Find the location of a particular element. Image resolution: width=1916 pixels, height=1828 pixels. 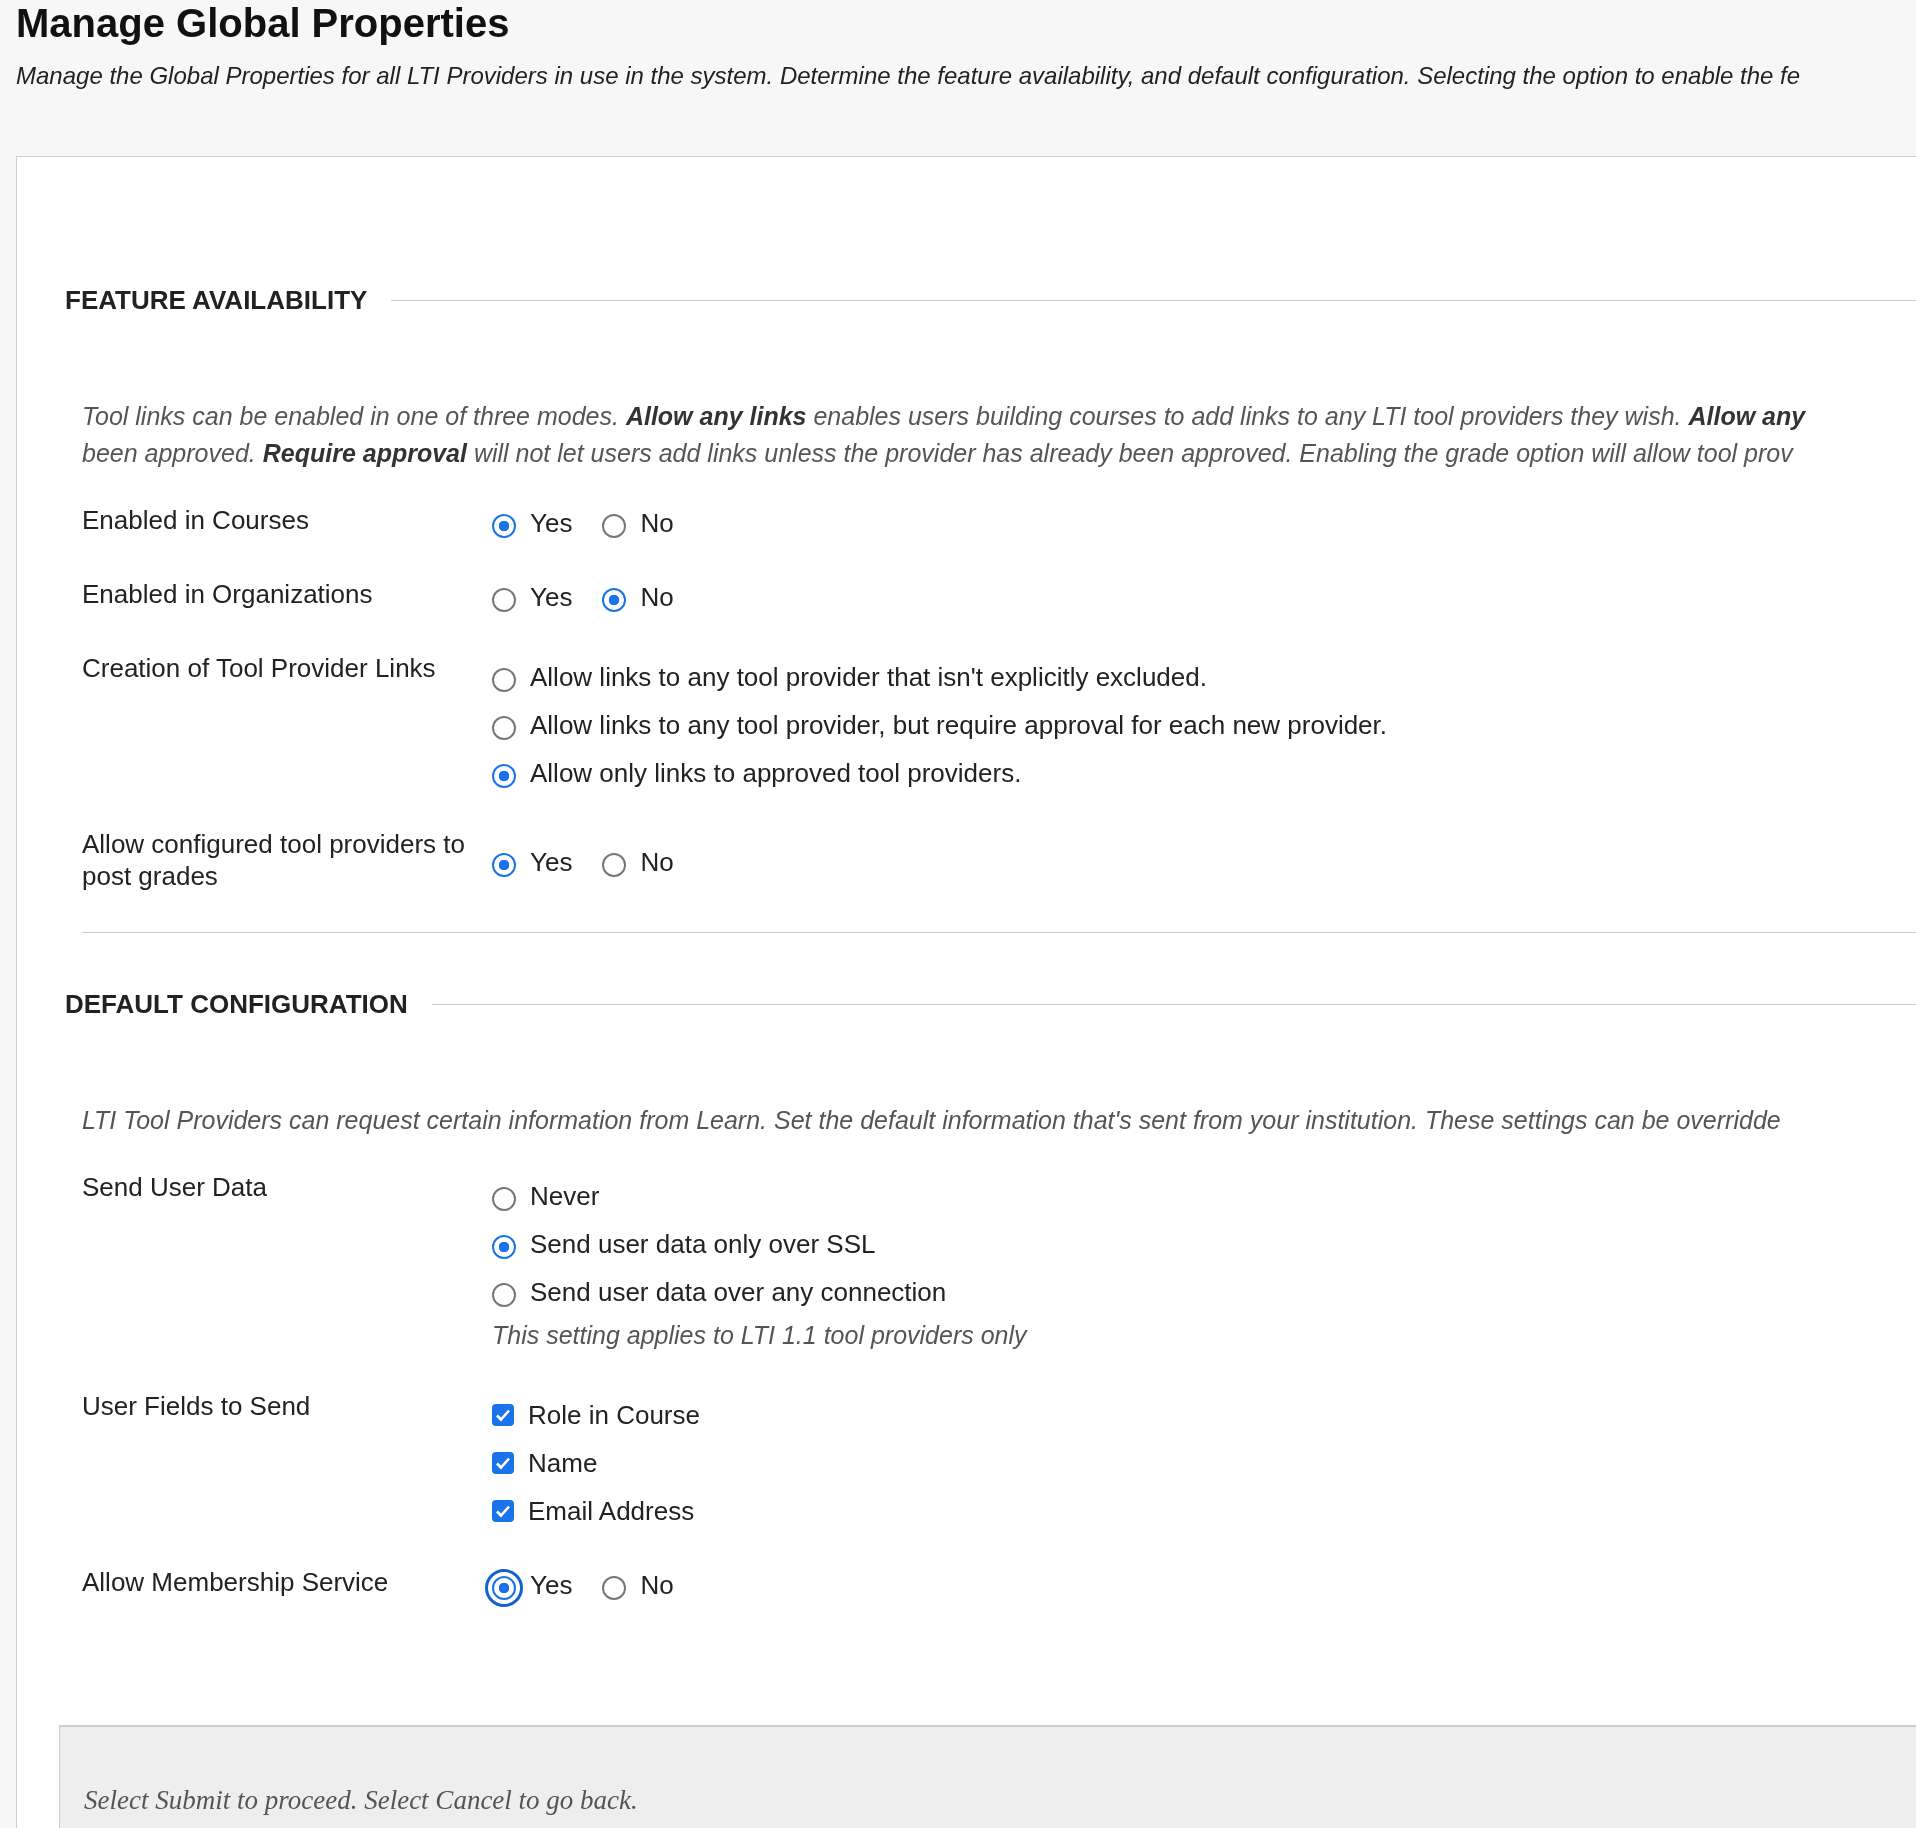

option-label: Send user data only over SSL is located at coordinates (703, 1244).